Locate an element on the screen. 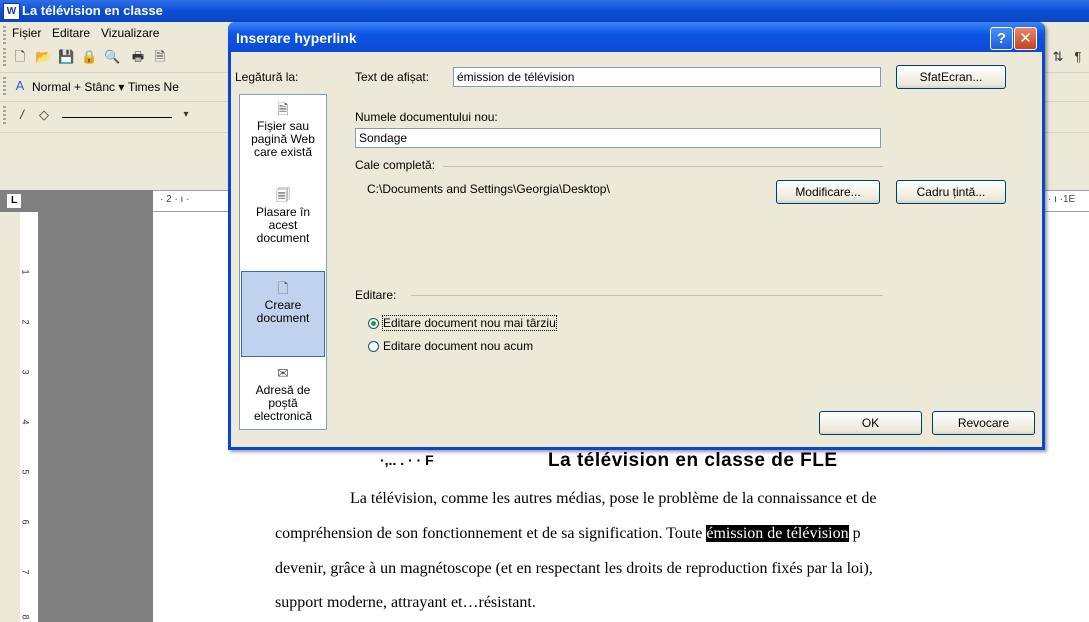 This screenshot has height=622, width=1089. word-window-title: La télévision en classe is located at coordinates (92, 10).